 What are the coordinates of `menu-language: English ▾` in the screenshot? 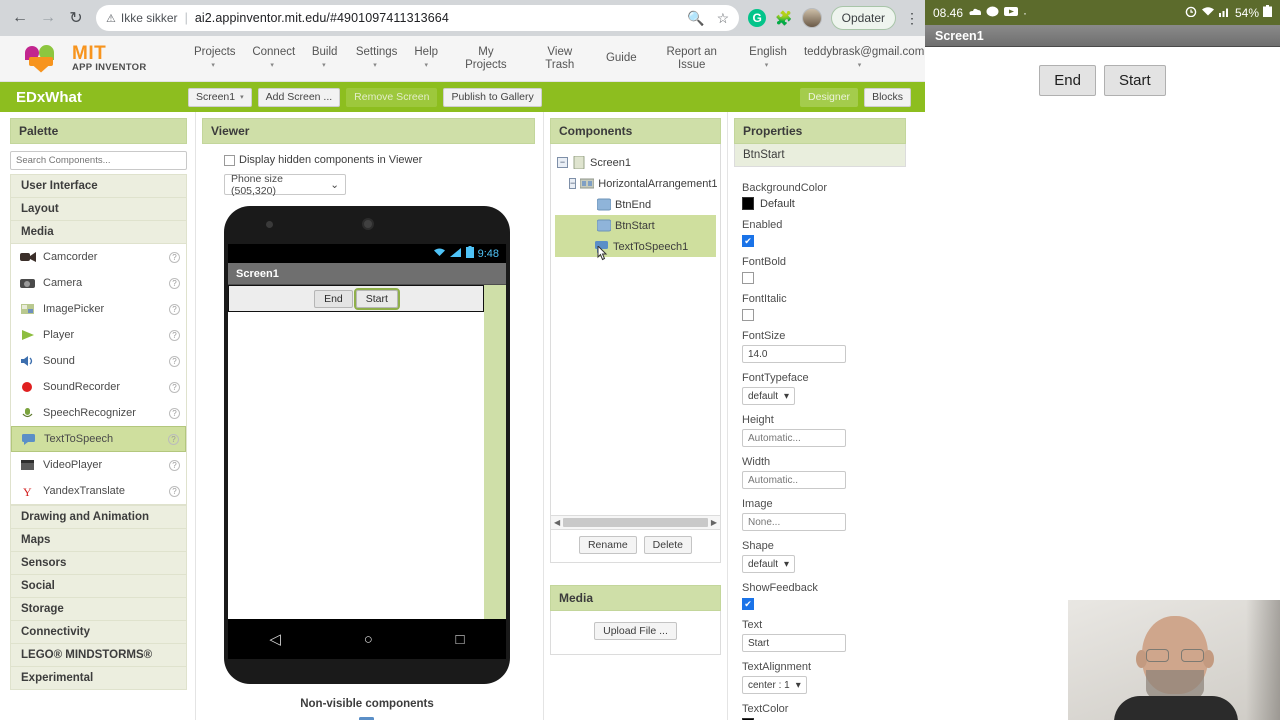 It's located at (766, 59).